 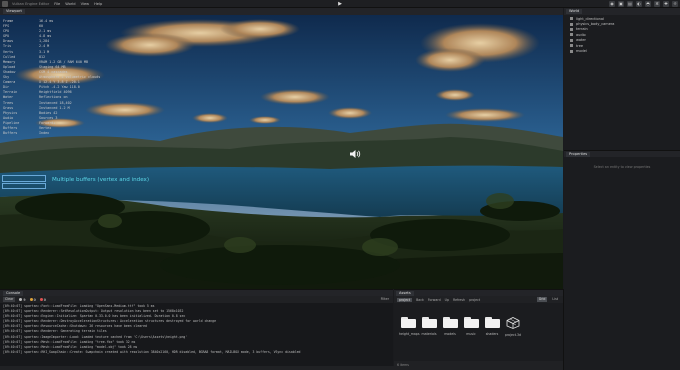 What do you see at coordinates (612, 4) in the screenshot?
I see `camera-icon: ◉` at bounding box center [612, 4].